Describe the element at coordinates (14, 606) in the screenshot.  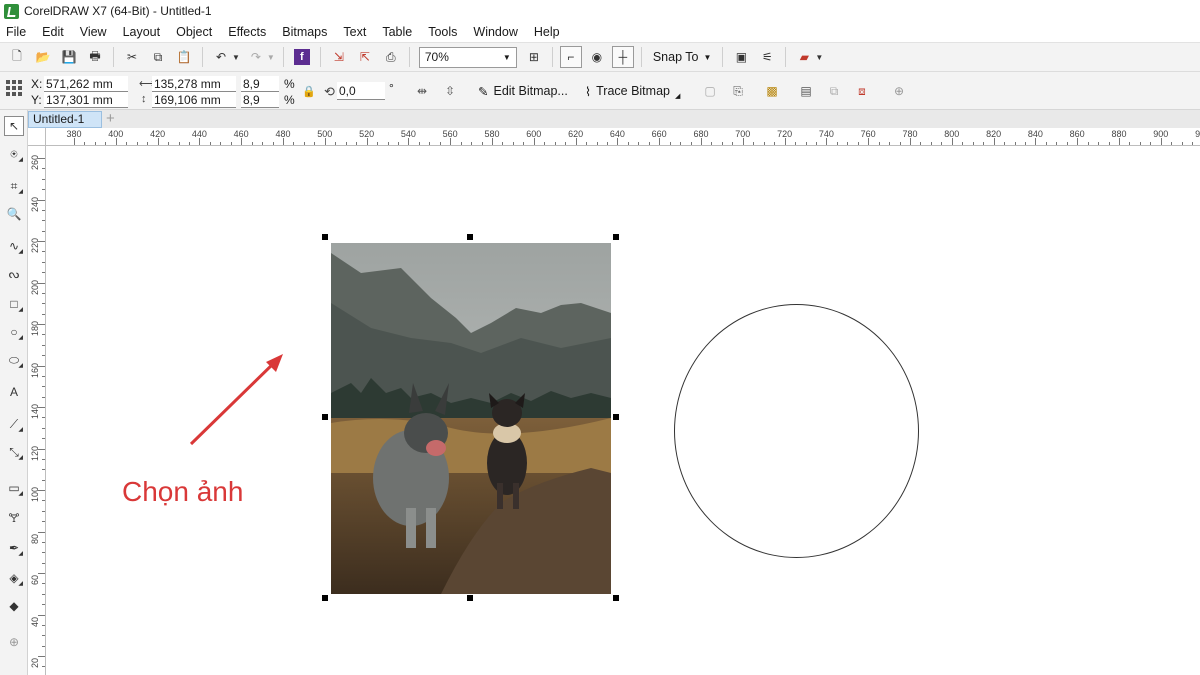
I see `smart-fill-tool-icon: ◆` at that location.